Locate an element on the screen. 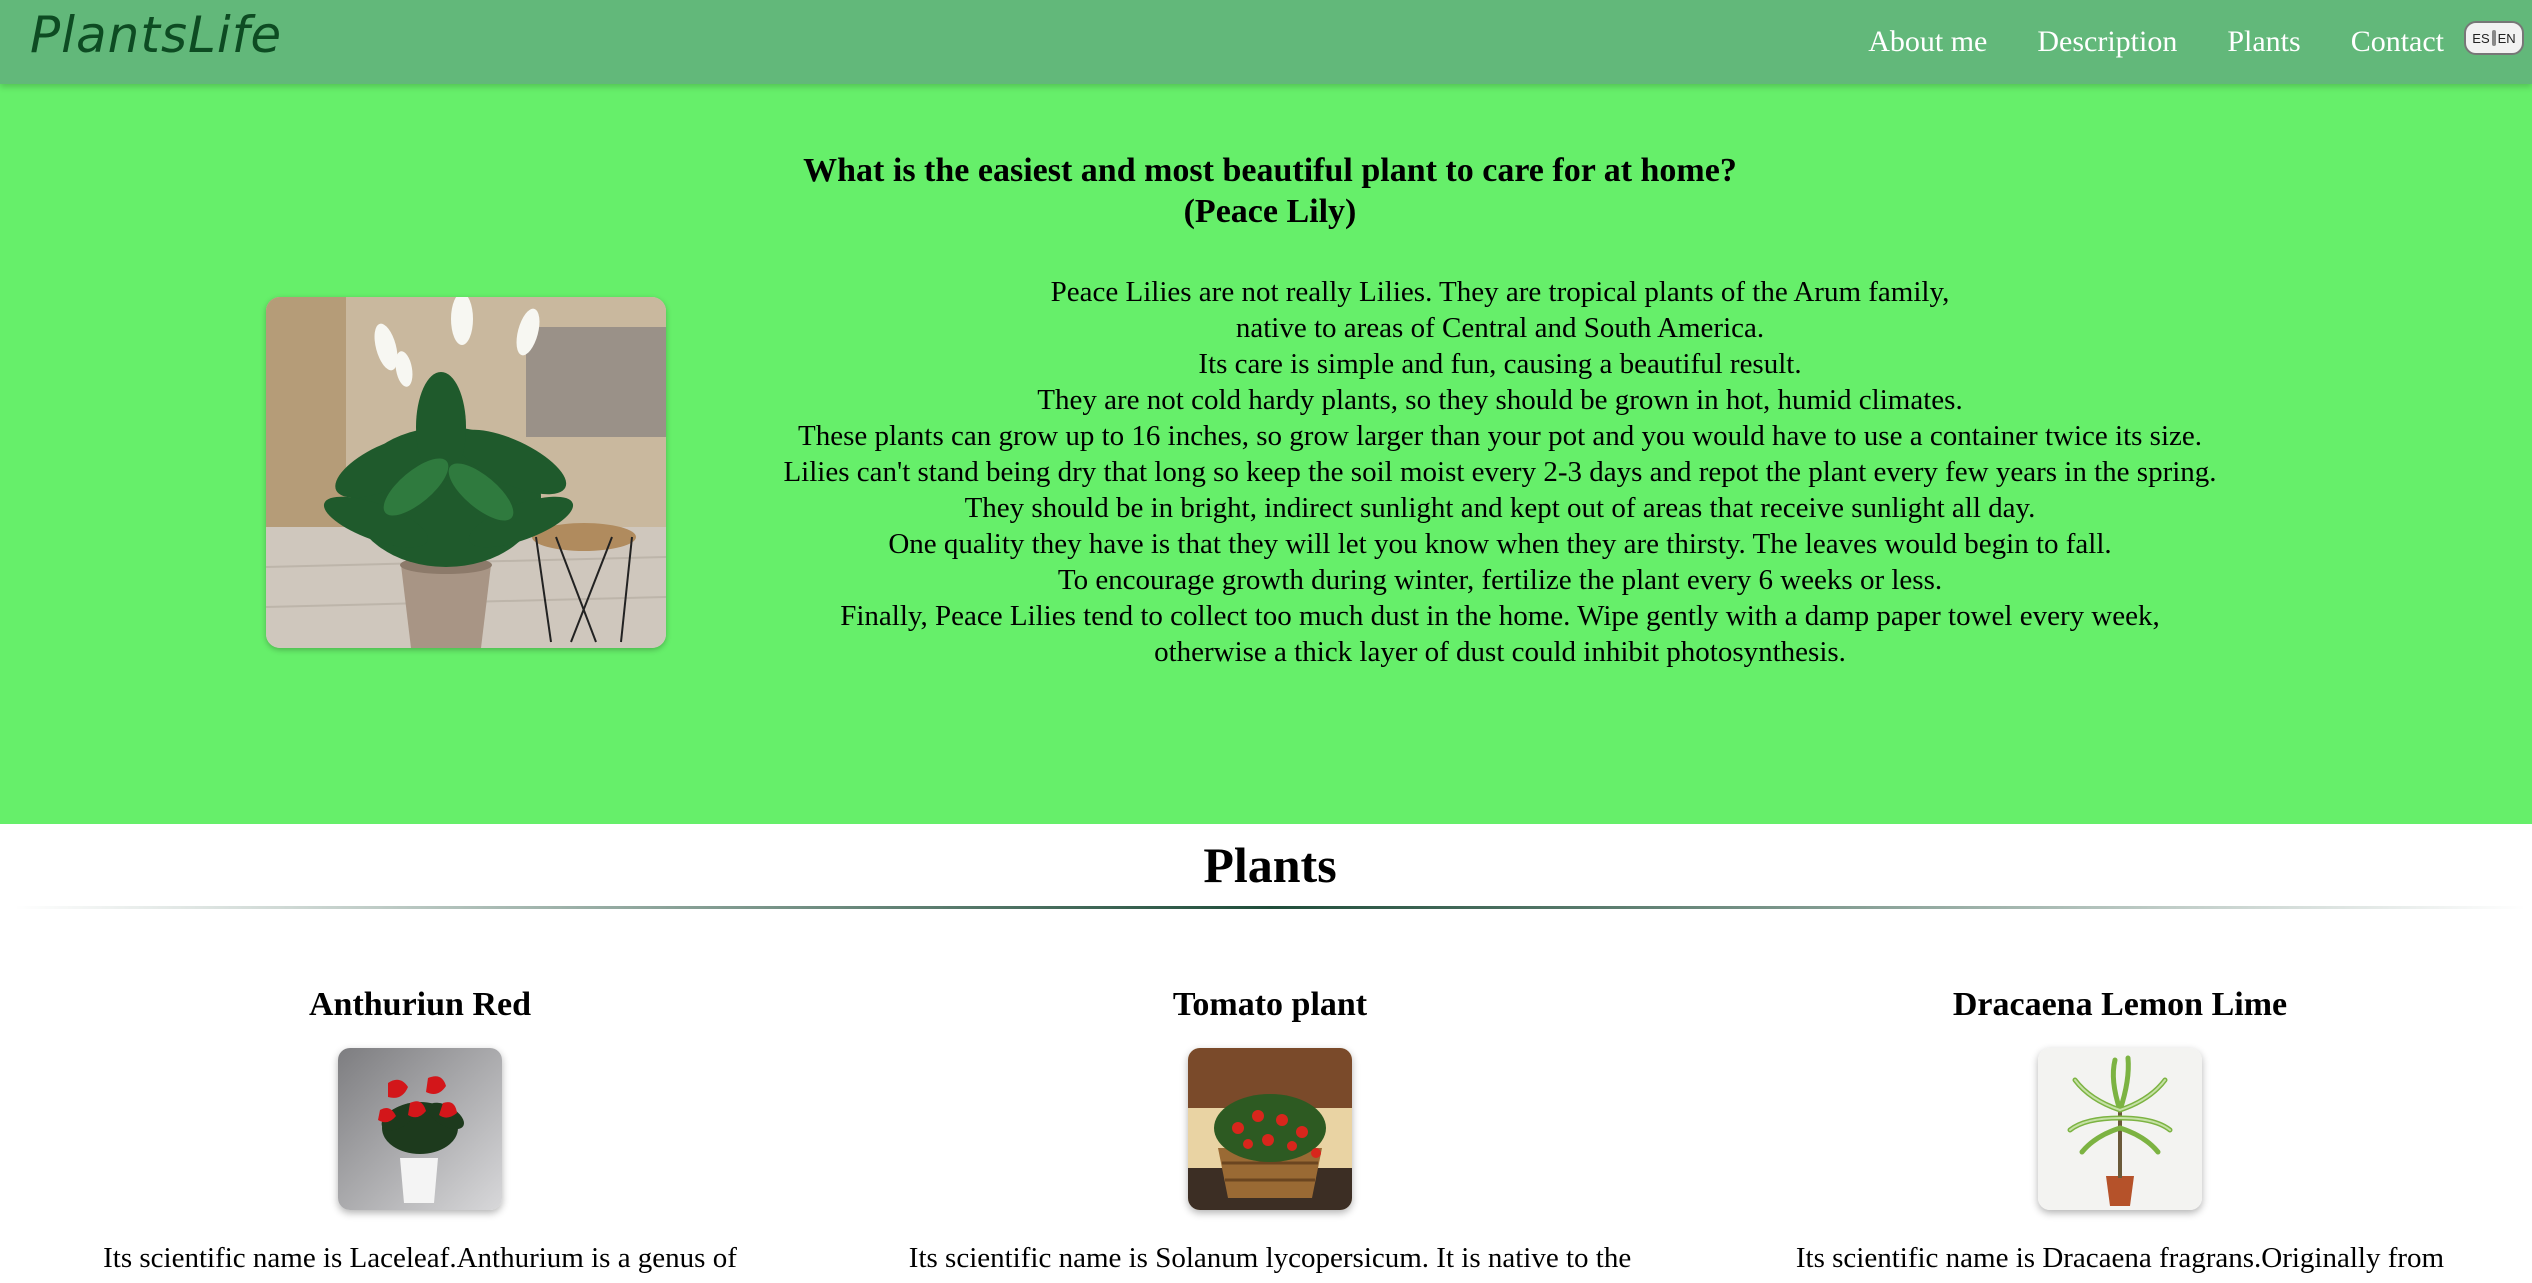 Image resolution: width=2532 pixels, height=1283 pixels. tomato-plant-image is located at coordinates (1270, 1129).